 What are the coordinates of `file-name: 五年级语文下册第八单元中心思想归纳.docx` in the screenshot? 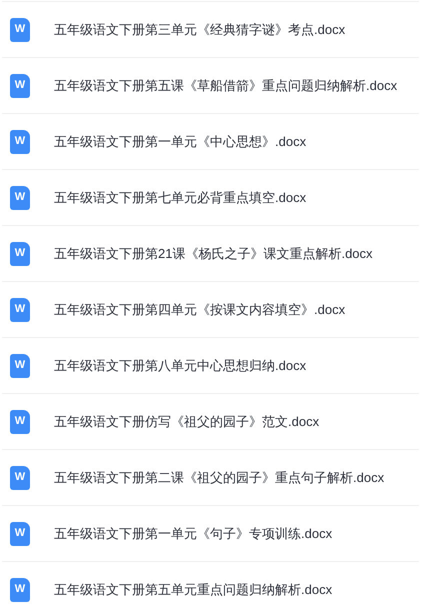 It's located at (180, 366).